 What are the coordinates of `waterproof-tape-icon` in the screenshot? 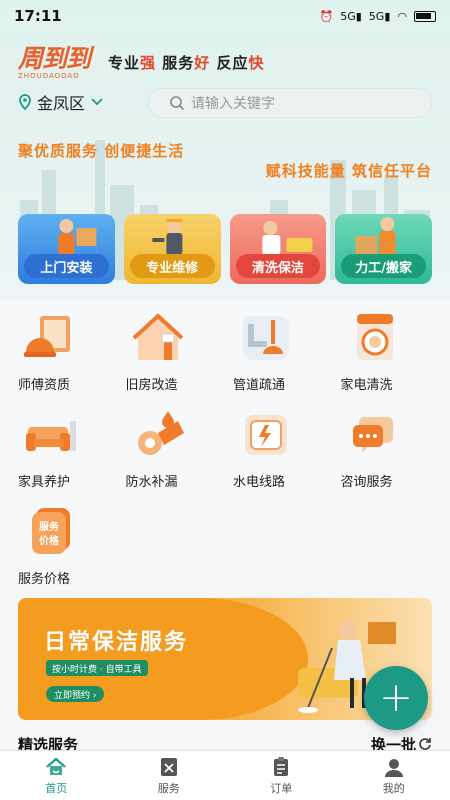 It's located at (159, 435).